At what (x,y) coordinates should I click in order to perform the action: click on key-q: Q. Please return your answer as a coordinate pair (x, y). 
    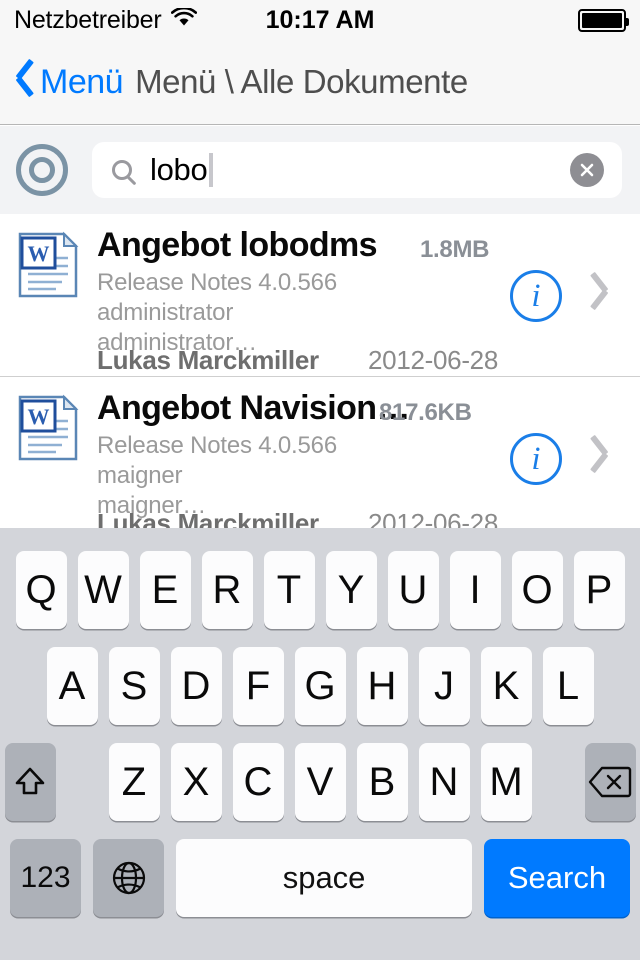
    Looking at the image, I should click on (41, 590).